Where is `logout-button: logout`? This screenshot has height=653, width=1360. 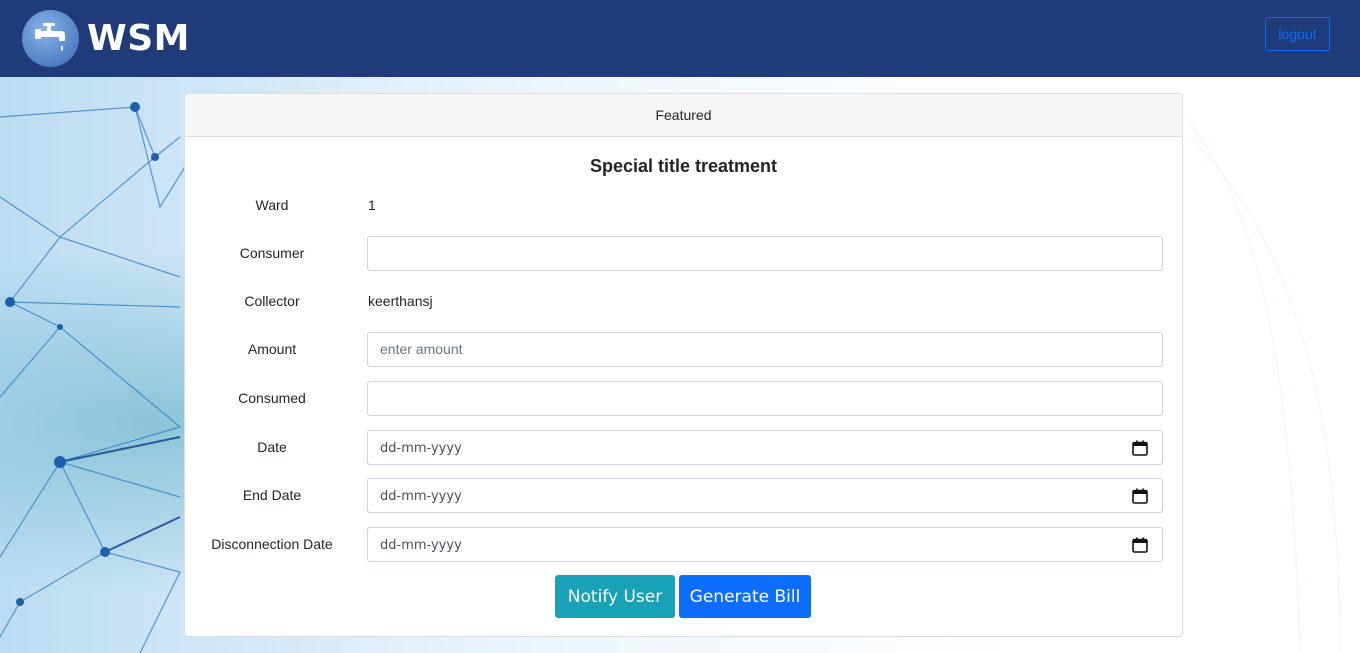 logout-button: logout is located at coordinates (1297, 34).